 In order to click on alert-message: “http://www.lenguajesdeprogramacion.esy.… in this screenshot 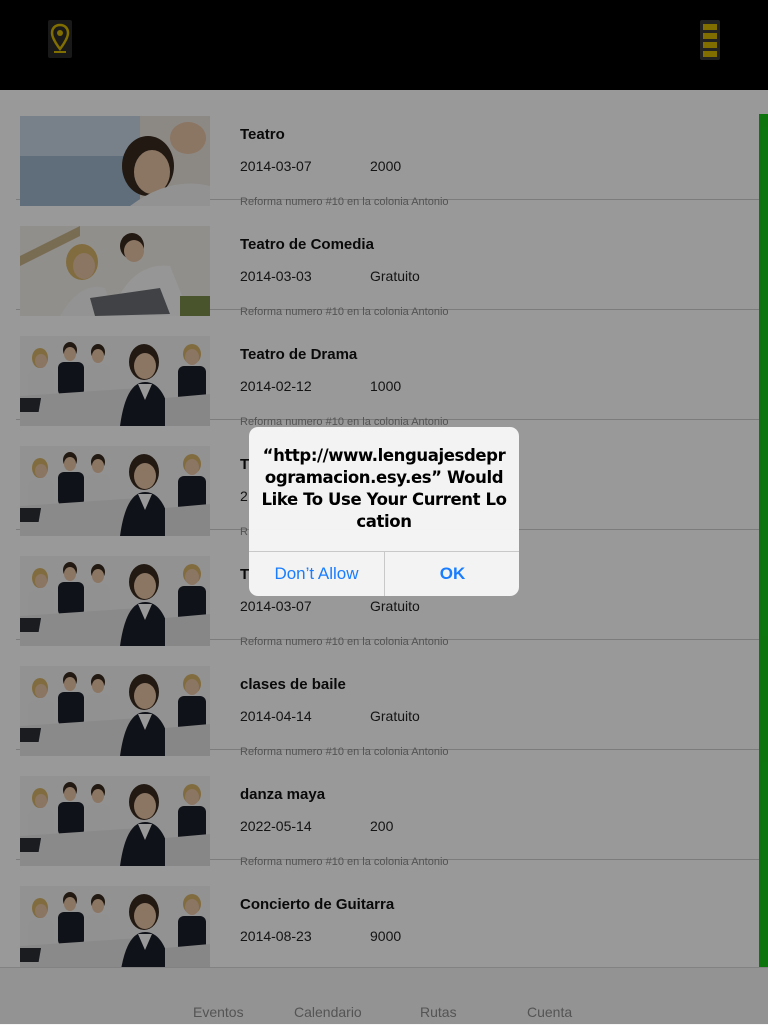, I will do `click(384, 488)`.